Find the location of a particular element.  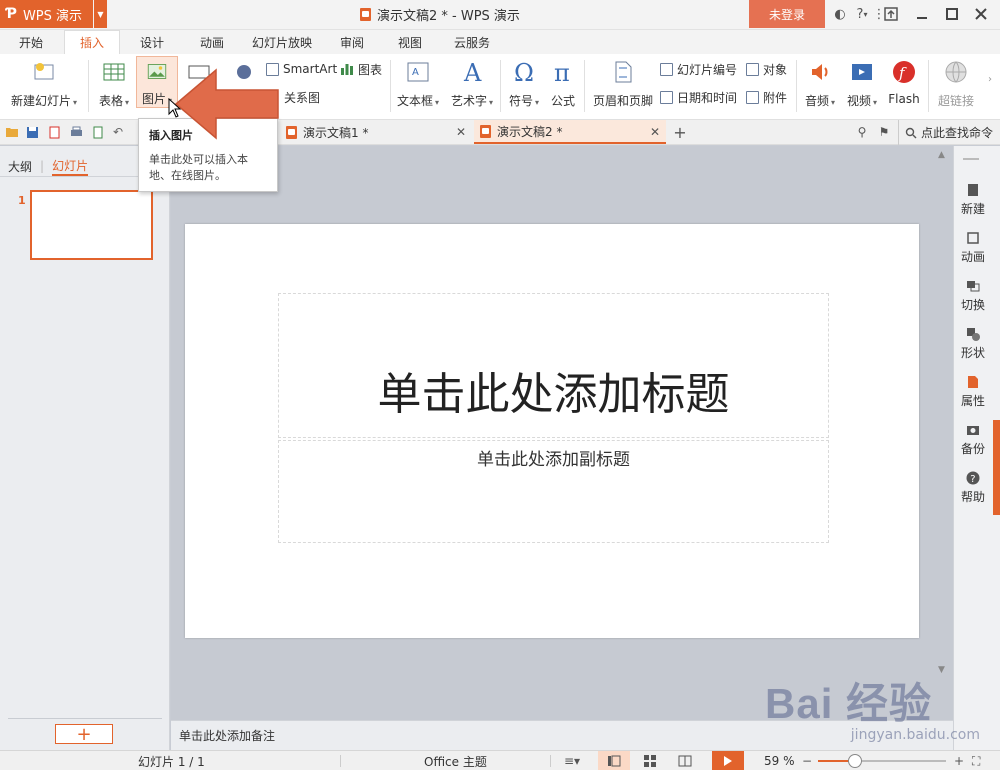

shapes-pane-button: 形状 is located at coordinates (973, 344).